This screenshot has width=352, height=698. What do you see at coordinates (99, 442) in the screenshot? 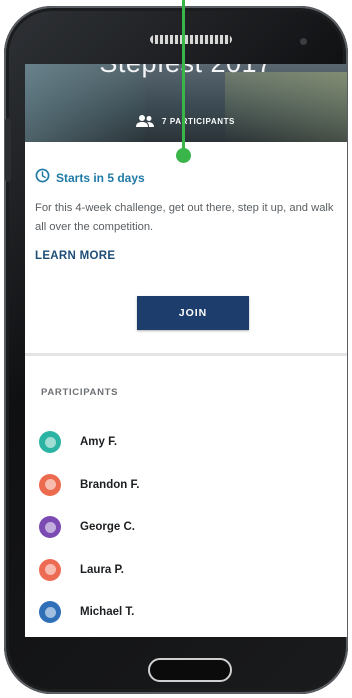
I see `participant-name: Amy F.` at bounding box center [99, 442].